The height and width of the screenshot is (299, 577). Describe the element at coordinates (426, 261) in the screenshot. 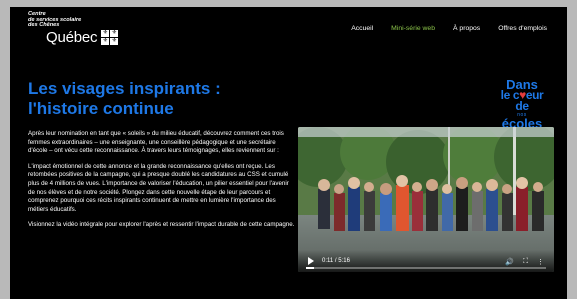

I see `video-controls: 0:11 / 5:16 🔊 ⛶ ⋮` at that location.